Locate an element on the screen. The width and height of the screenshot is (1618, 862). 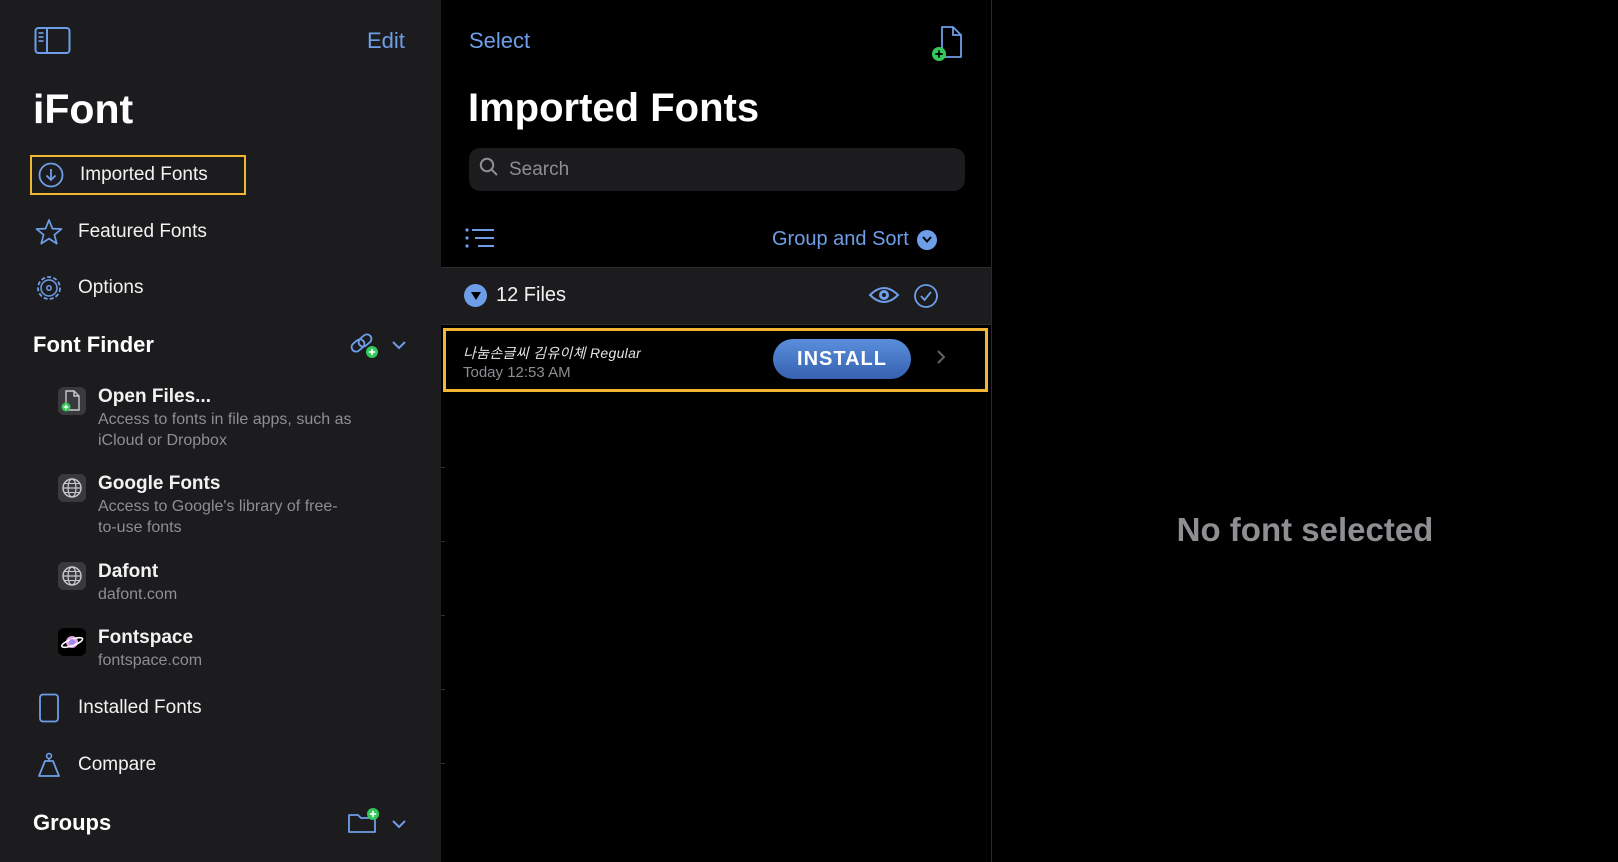
empty-state-text: No font selected is located at coordinates (1305, 529).